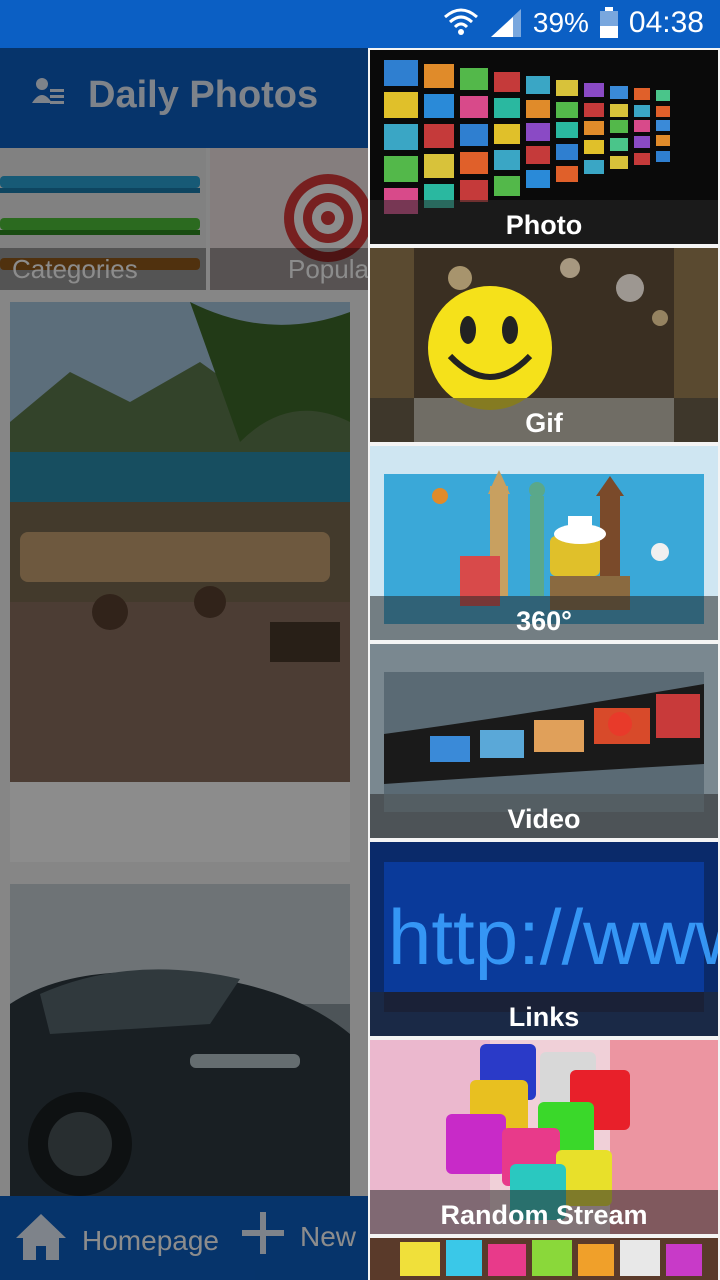 The width and height of the screenshot is (720, 1280). Describe the element at coordinates (666, 22) in the screenshot. I see `clock: 04:38` at that location.